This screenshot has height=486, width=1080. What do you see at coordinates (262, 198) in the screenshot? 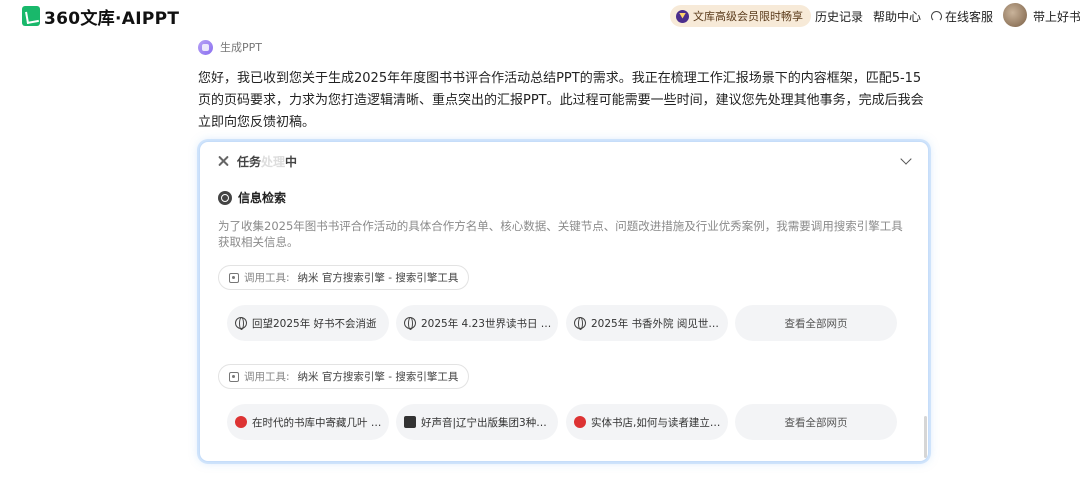
I see `info-search-title: 信息检索` at bounding box center [262, 198].